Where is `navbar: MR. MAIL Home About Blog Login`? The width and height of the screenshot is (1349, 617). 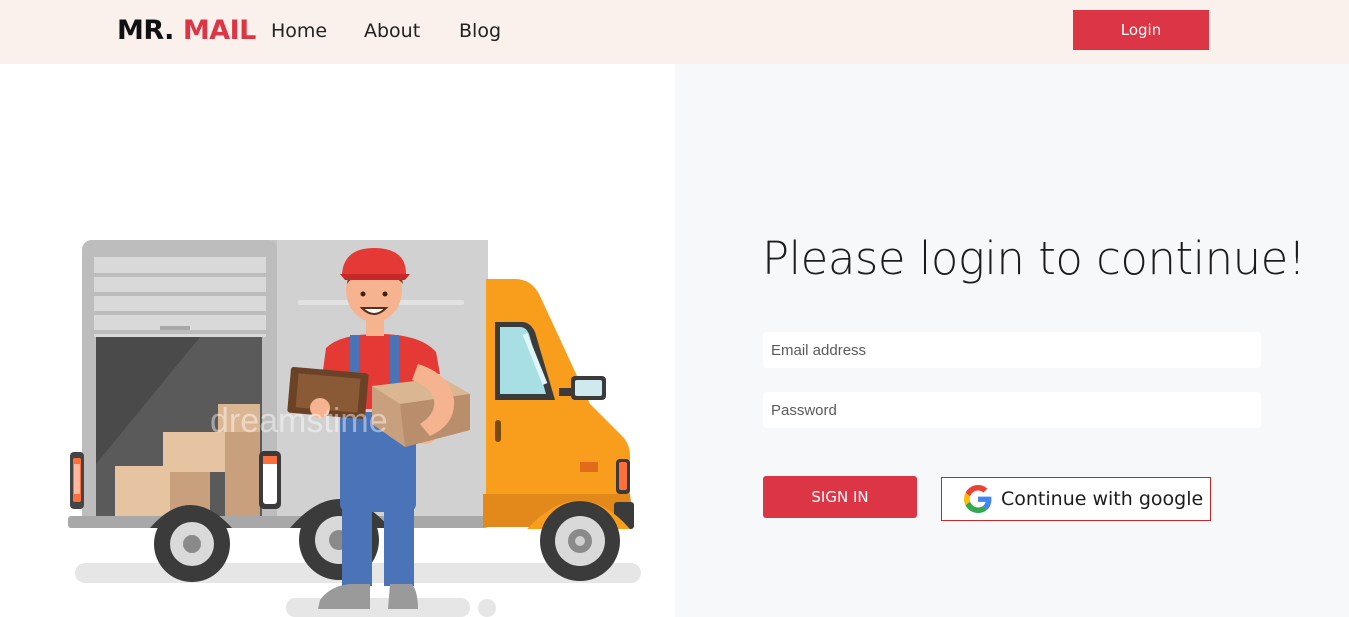 navbar: MR. MAIL Home About Blog Login is located at coordinates (674, 32).